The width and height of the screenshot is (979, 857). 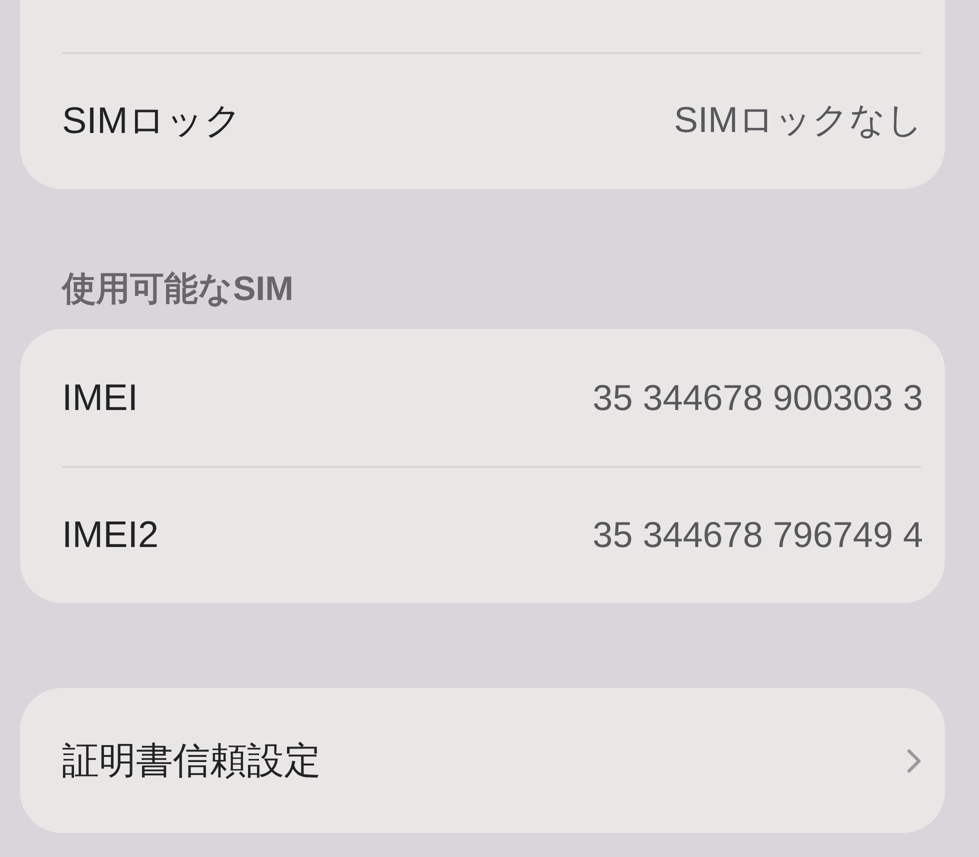 I want to click on row-label: IMEI2, so click(x=110, y=535).